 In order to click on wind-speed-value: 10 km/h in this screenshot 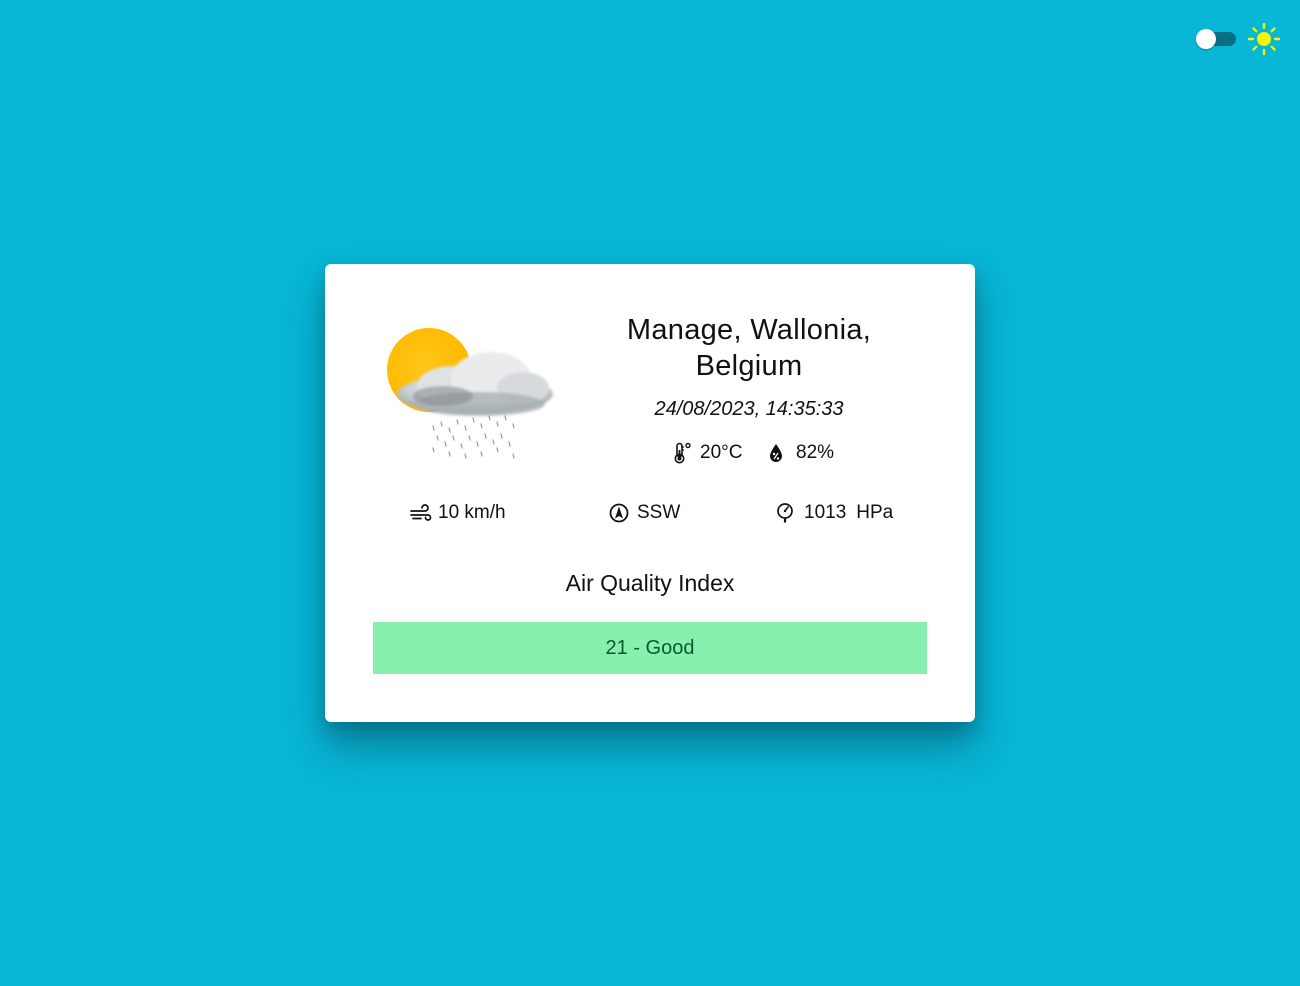, I will do `click(472, 512)`.